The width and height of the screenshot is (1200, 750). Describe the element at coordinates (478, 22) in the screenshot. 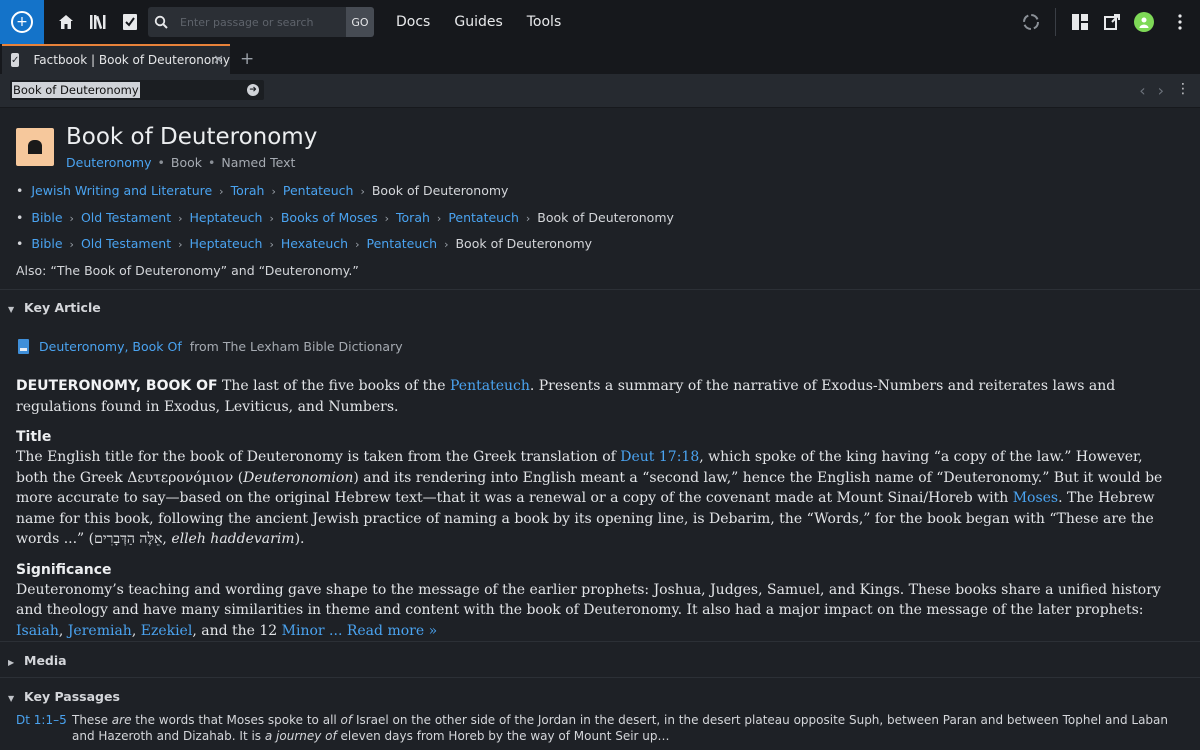

I see `nav-guides: Guides` at that location.